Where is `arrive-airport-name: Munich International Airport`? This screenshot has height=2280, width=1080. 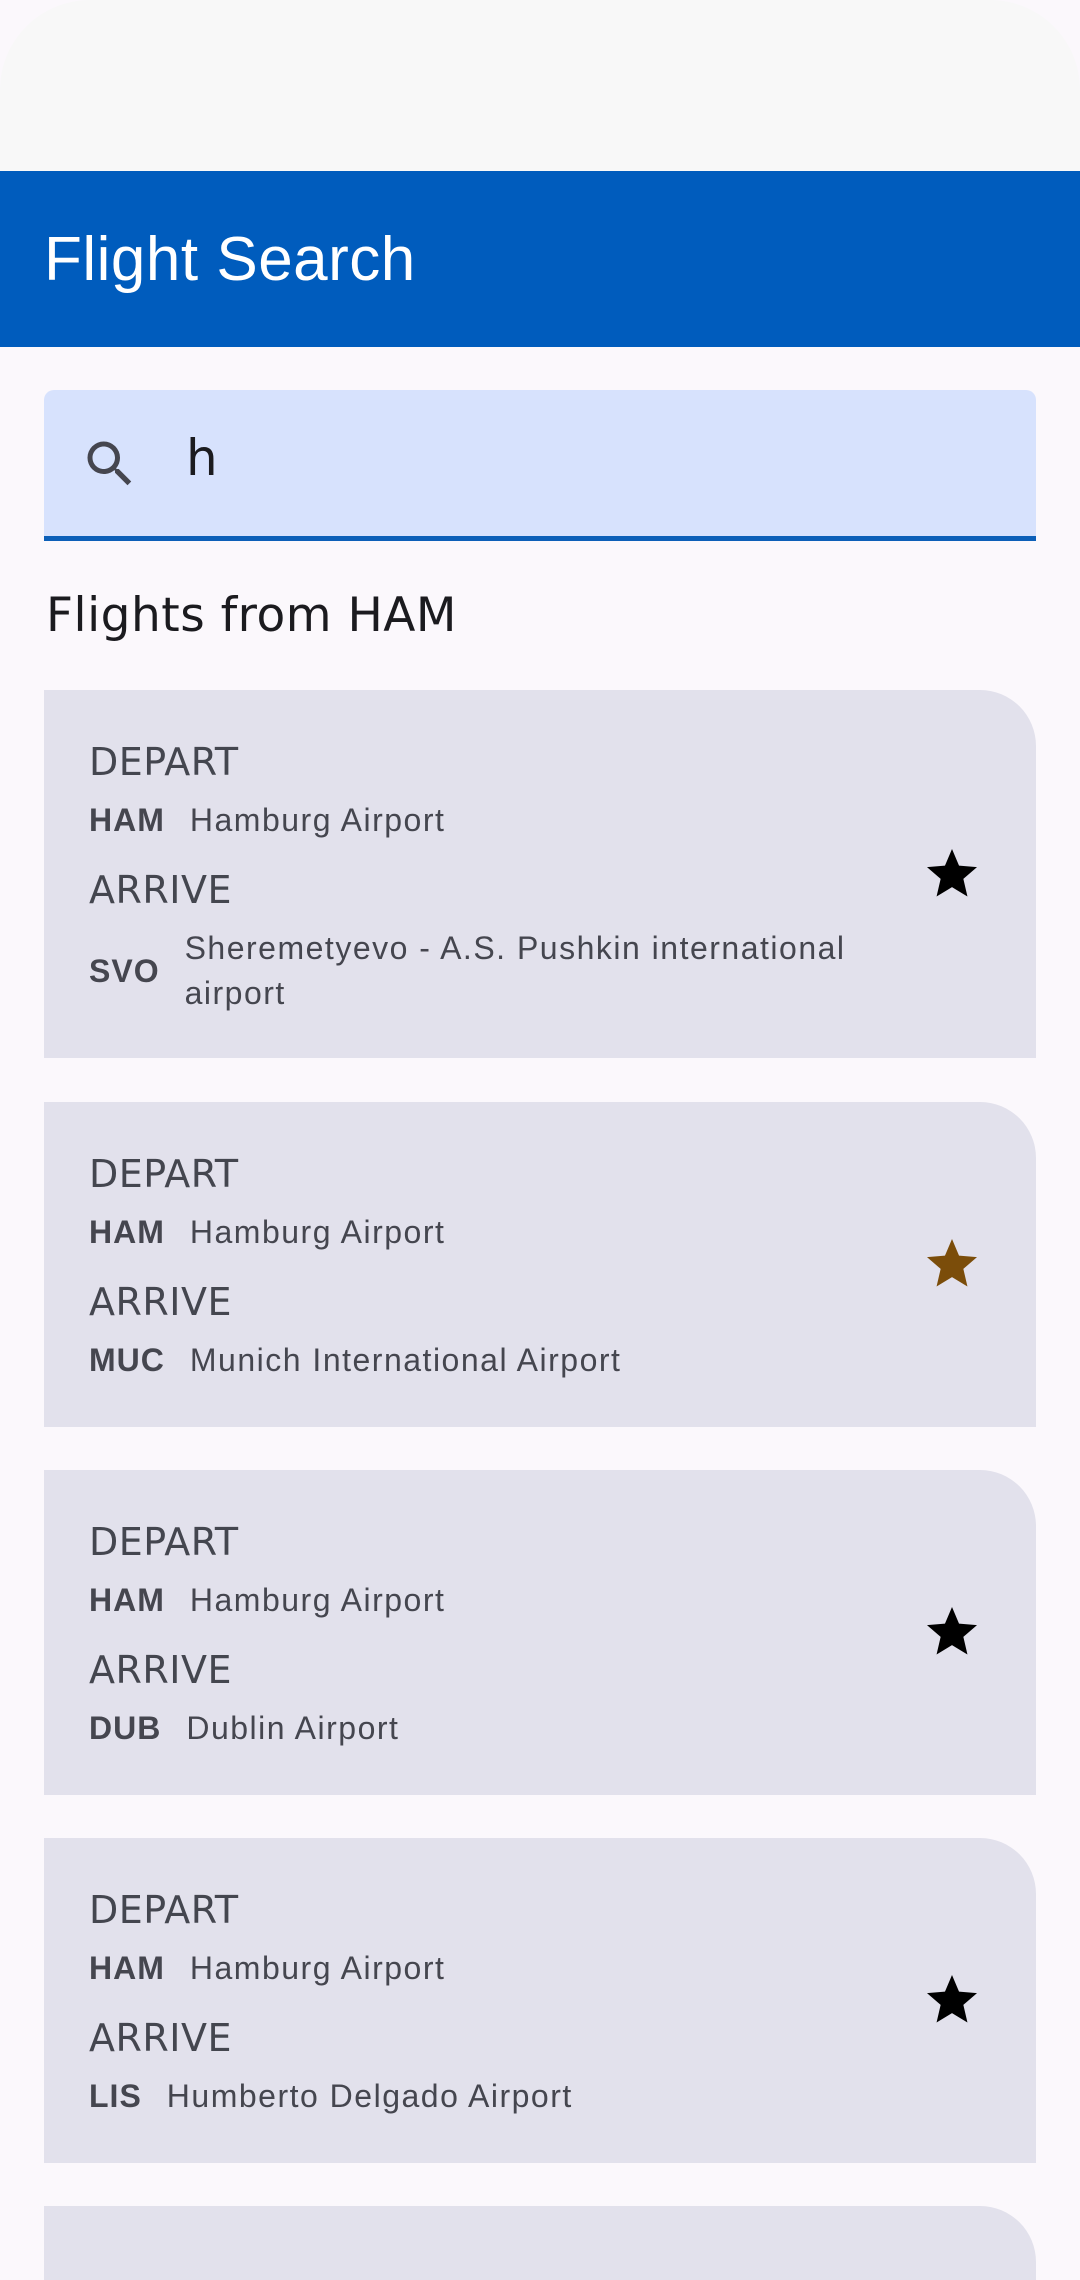 arrive-airport-name: Munich International Airport is located at coordinates (405, 1360).